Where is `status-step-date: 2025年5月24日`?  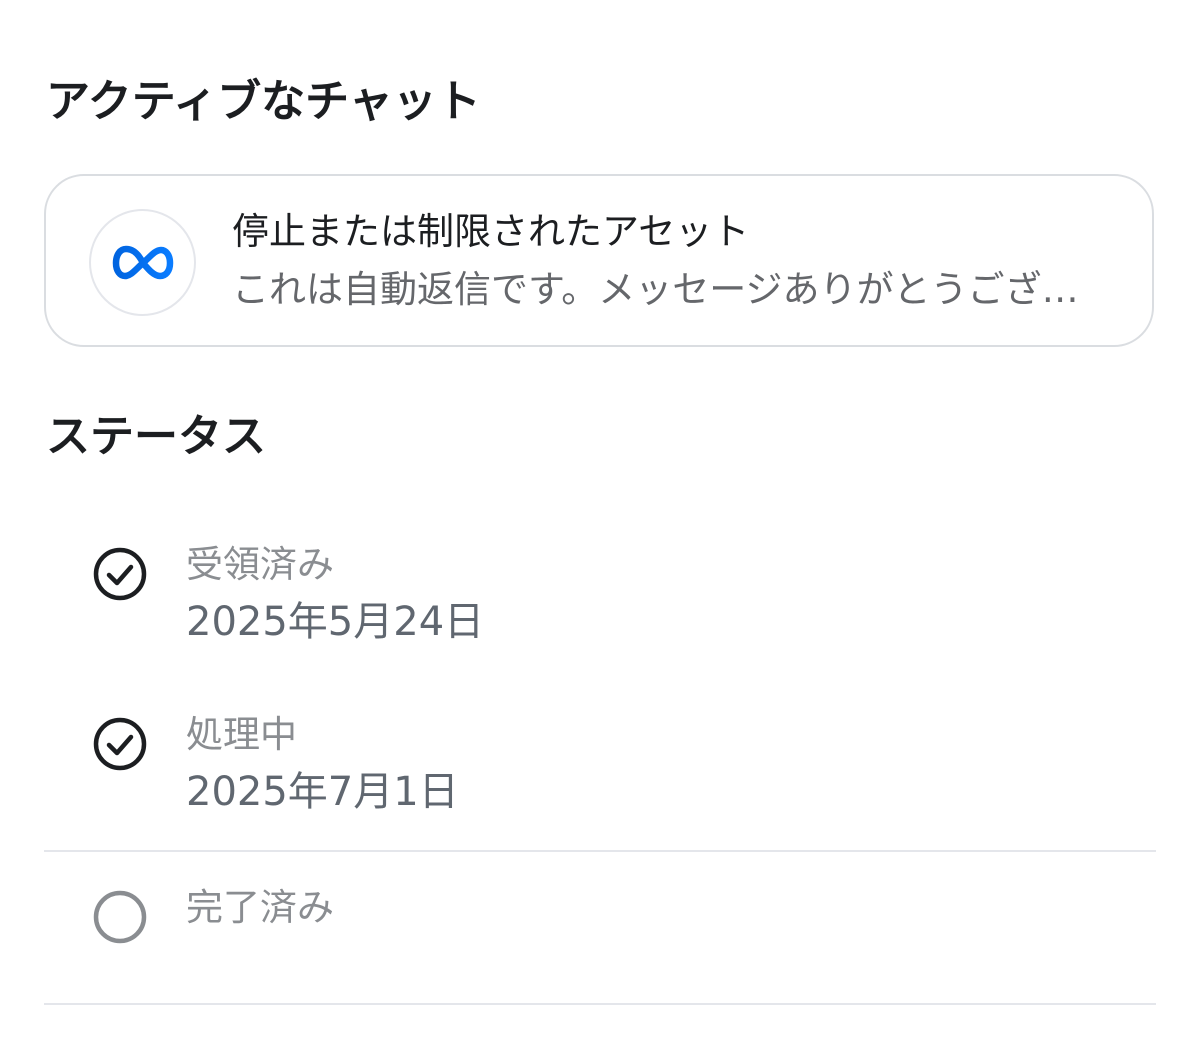 status-step-date: 2025年5月24日 is located at coordinates (335, 622).